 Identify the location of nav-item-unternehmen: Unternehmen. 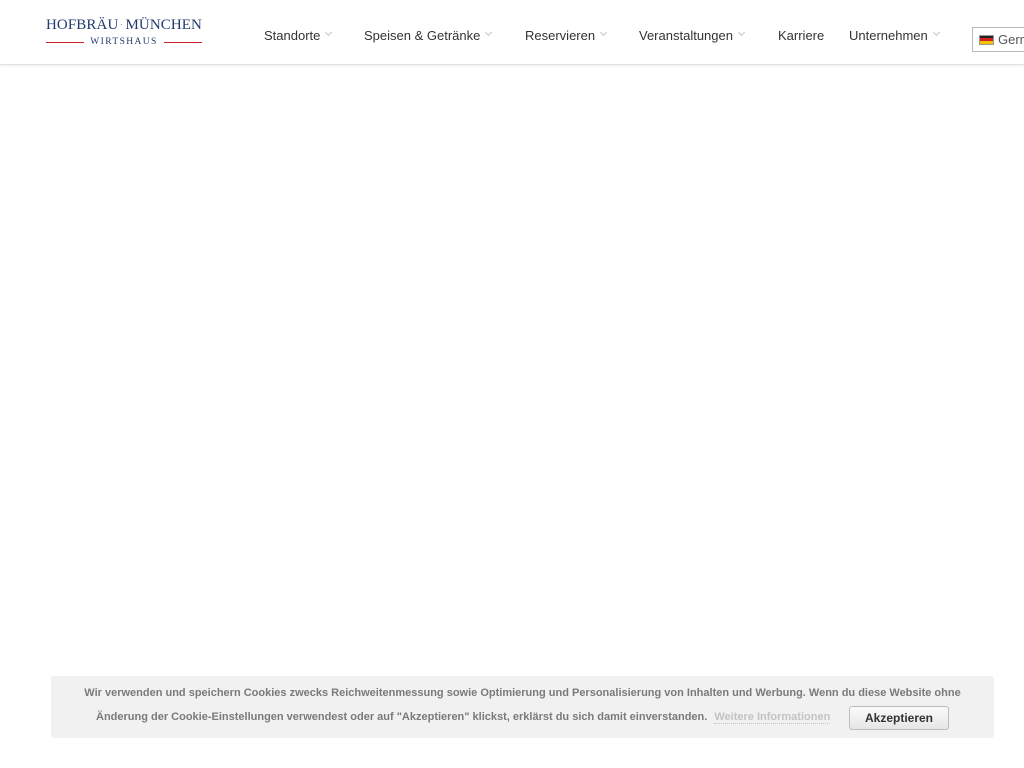
(894, 35).